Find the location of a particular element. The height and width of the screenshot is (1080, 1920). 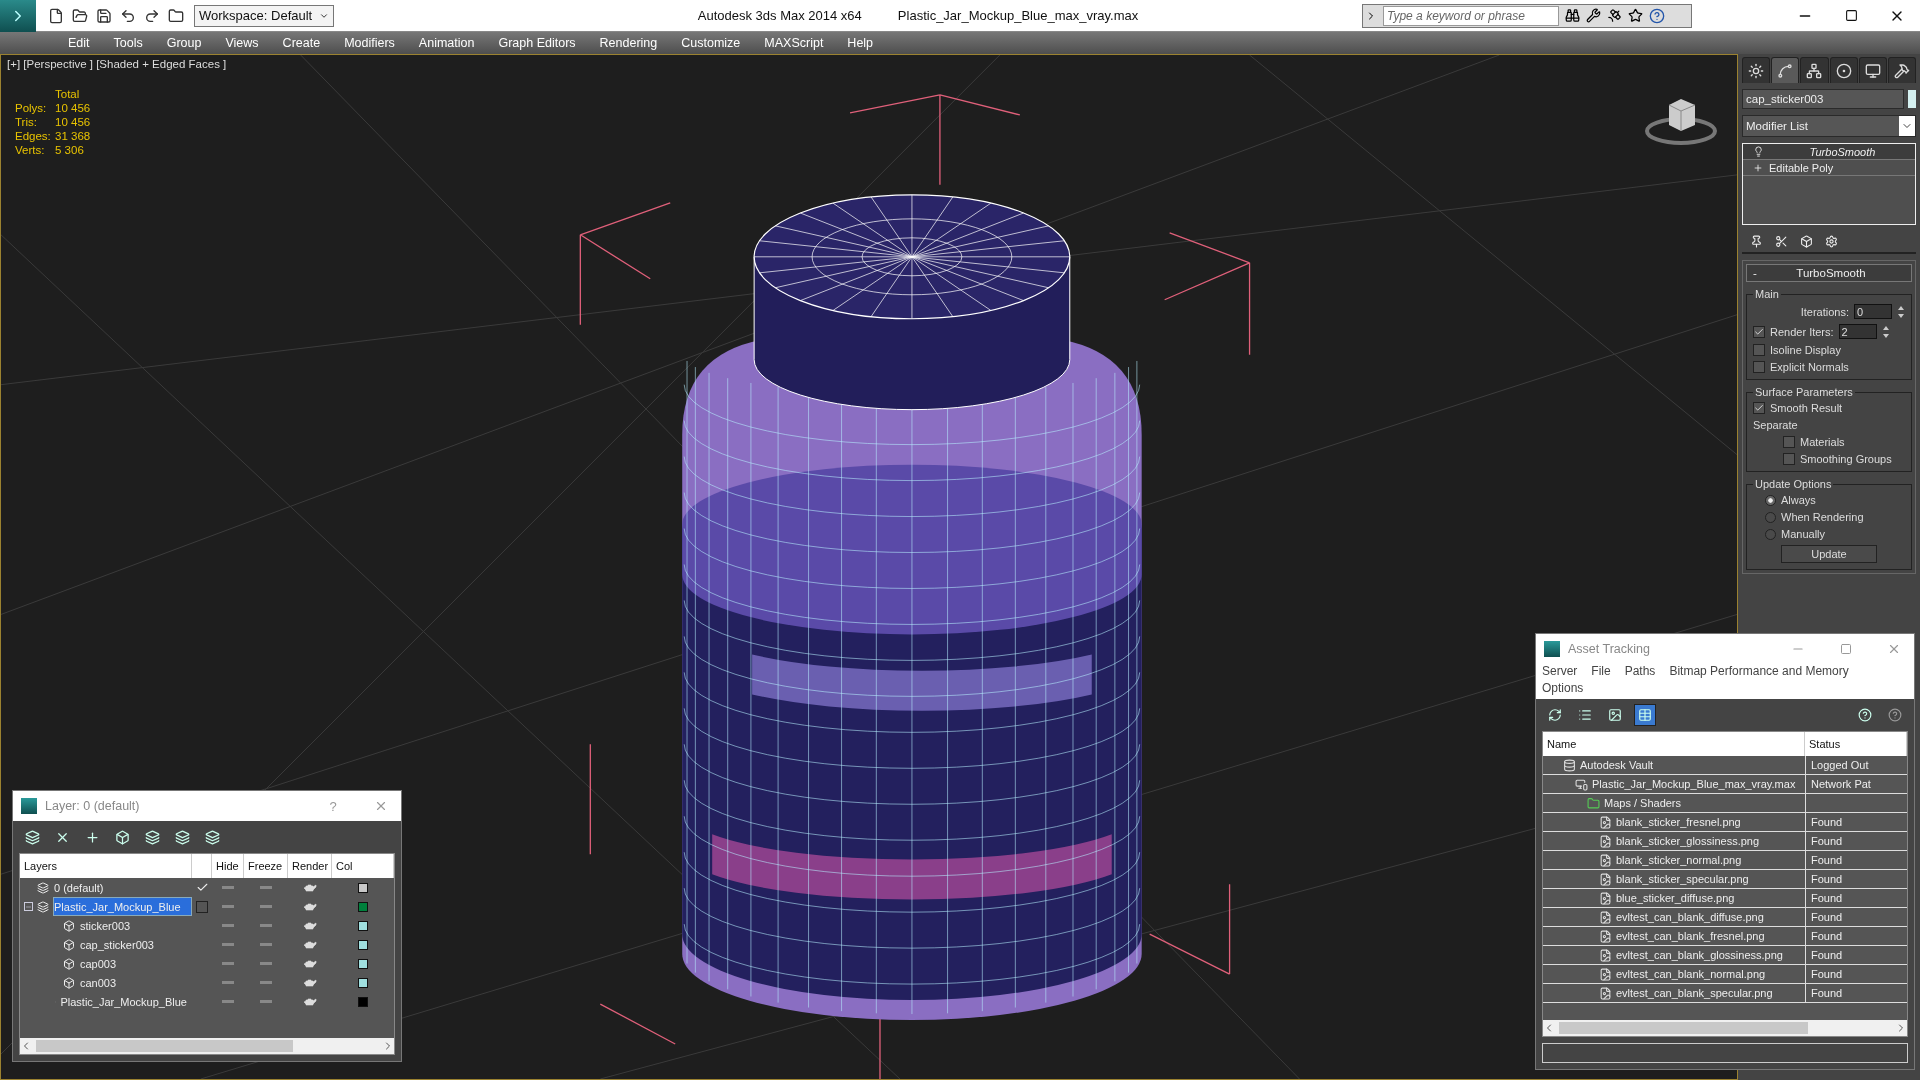

menu-item: Options is located at coordinates (1563, 688).